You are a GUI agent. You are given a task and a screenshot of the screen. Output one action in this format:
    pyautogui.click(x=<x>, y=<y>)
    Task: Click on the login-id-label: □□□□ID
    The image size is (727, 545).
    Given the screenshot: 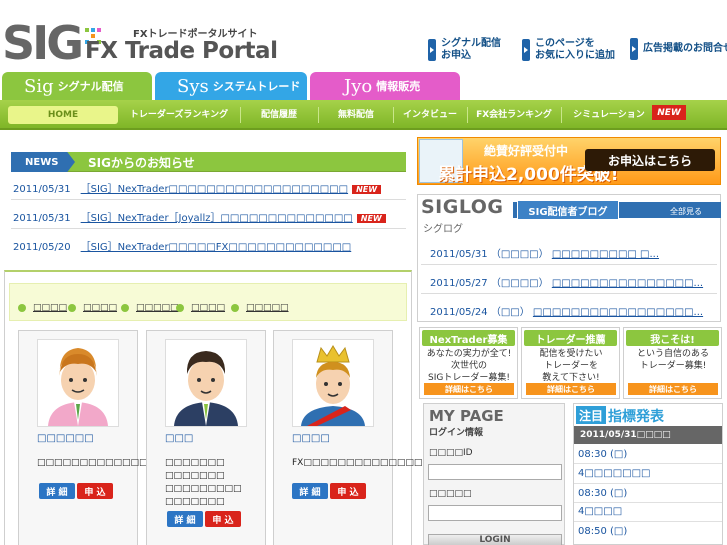 What is the action you would take?
    pyautogui.click(x=451, y=453)
    